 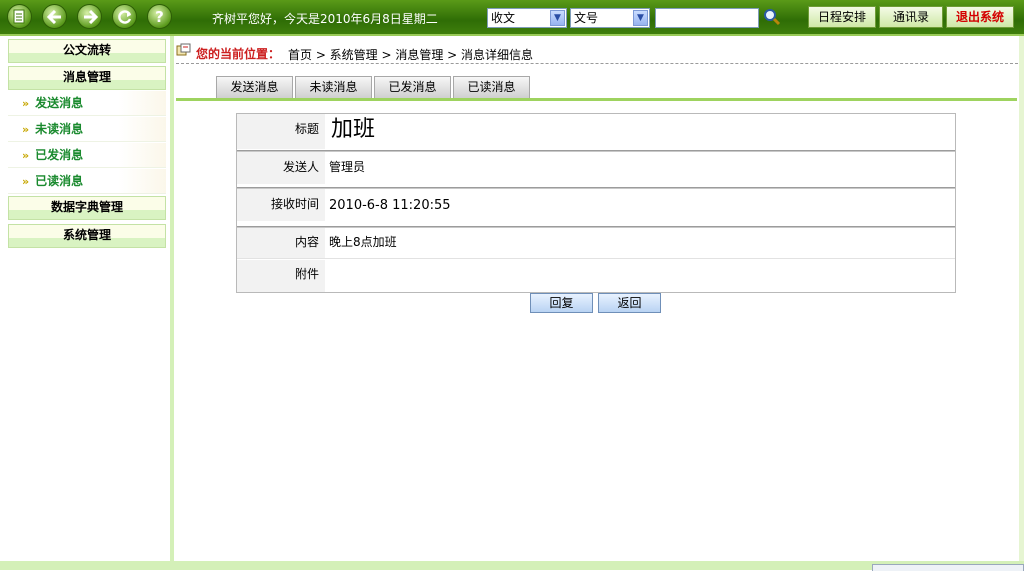 What do you see at coordinates (87, 155) in the screenshot?
I see `sidebar-item-sent-messages: » 已发消息` at bounding box center [87, 155].